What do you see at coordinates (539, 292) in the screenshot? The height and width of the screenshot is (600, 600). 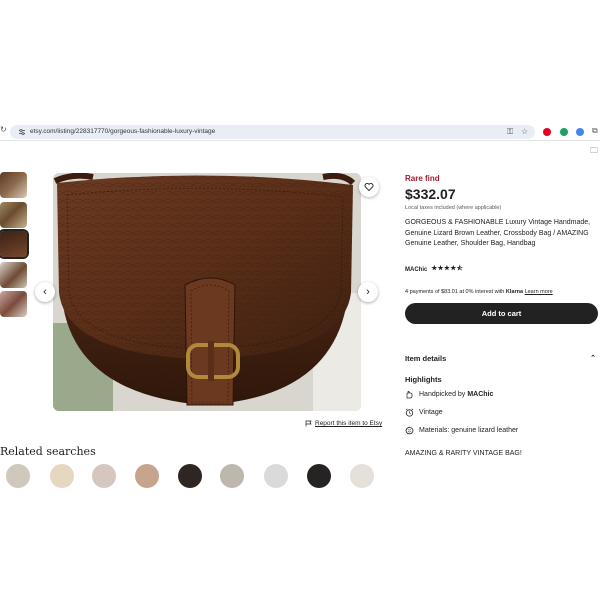 I see `learn-more-link: Learn more` at bounding box center [539, 292].